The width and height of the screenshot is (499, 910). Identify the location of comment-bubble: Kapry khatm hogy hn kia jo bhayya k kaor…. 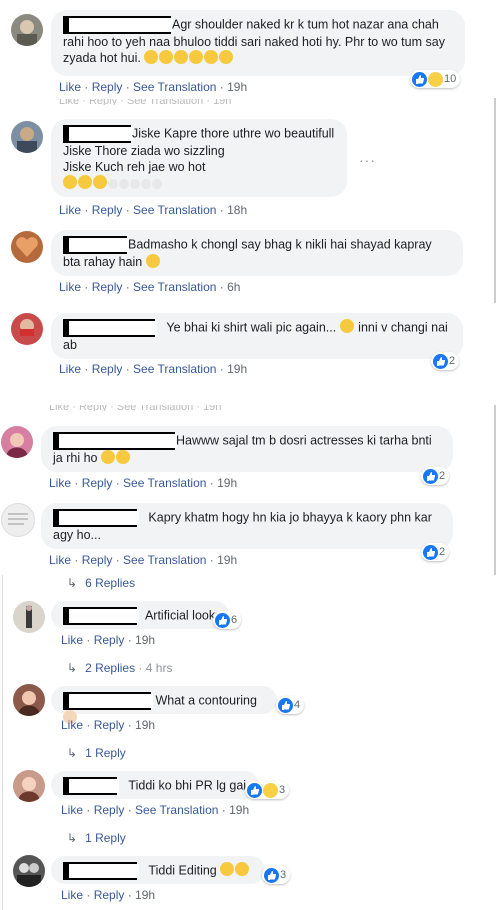
(247, 526).